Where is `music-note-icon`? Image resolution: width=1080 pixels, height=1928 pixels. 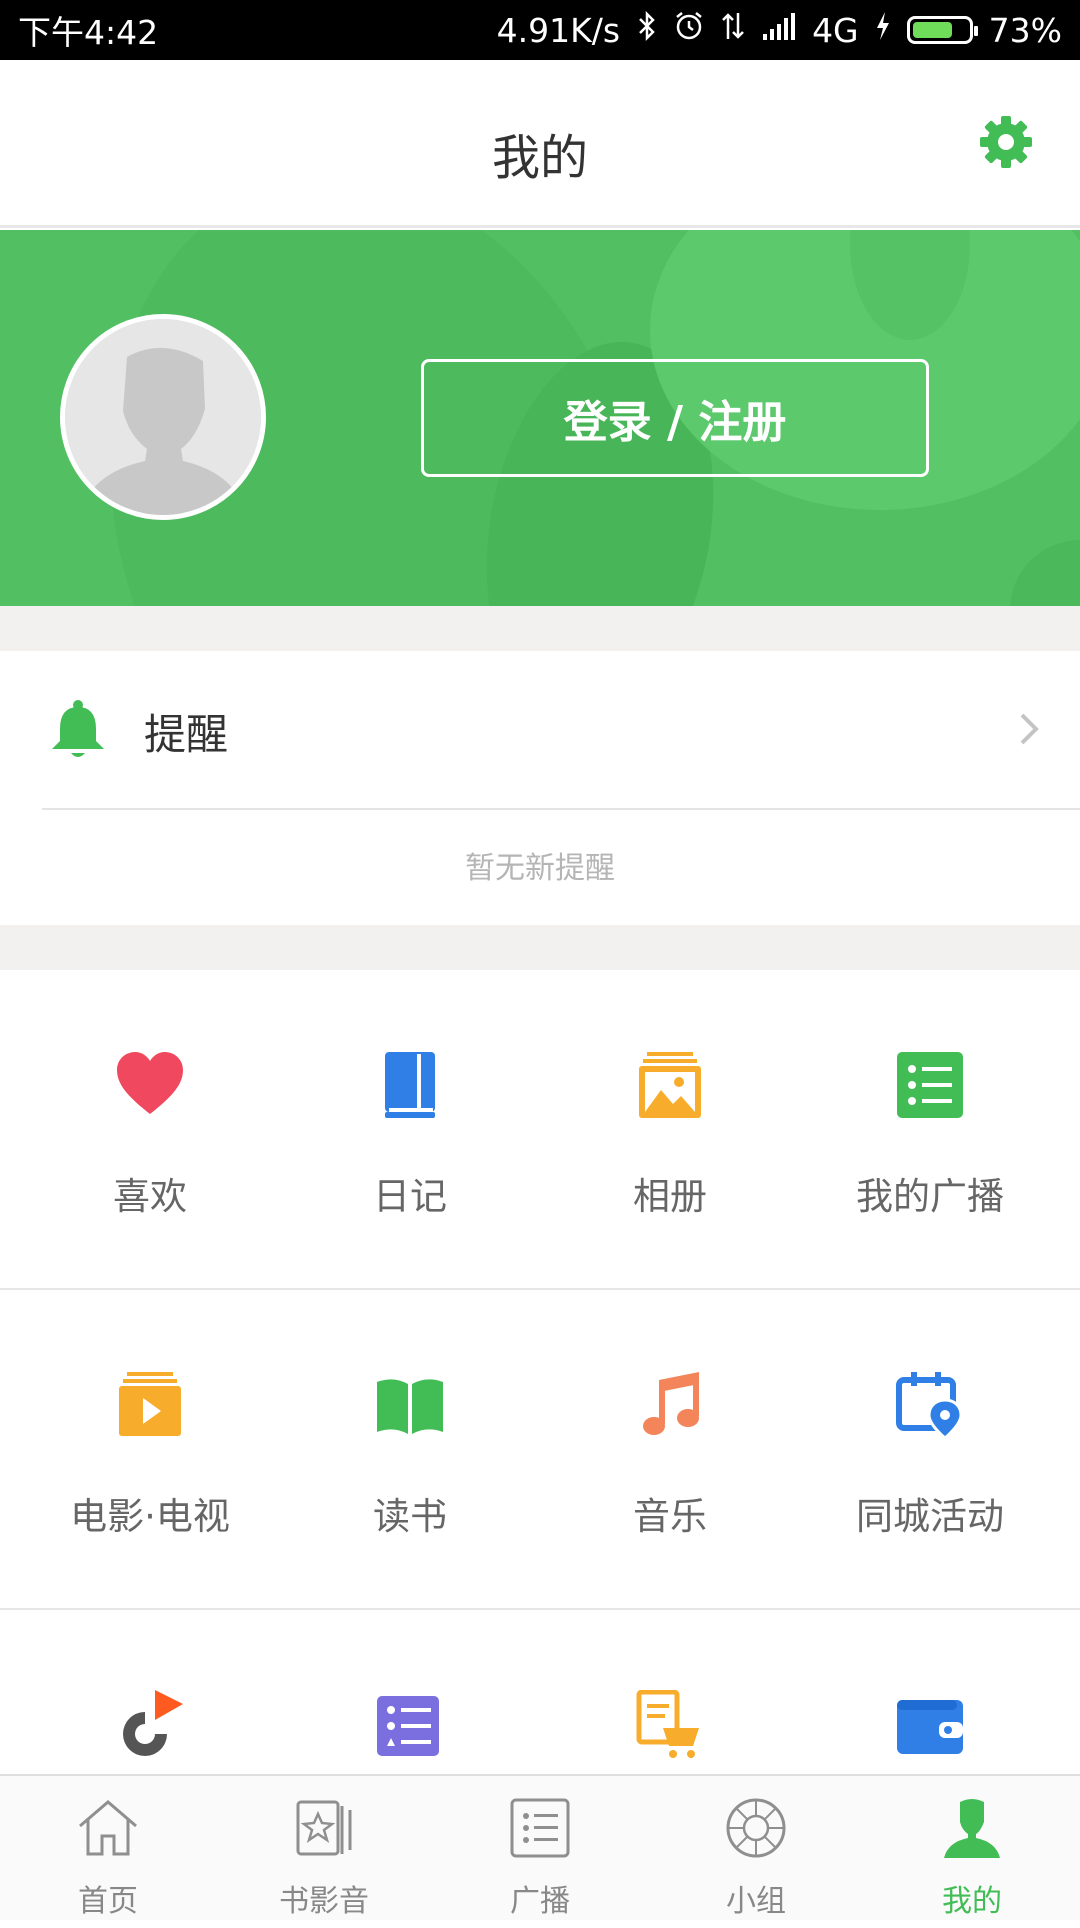 music-note-icon is located at coordinates (670, 1405).